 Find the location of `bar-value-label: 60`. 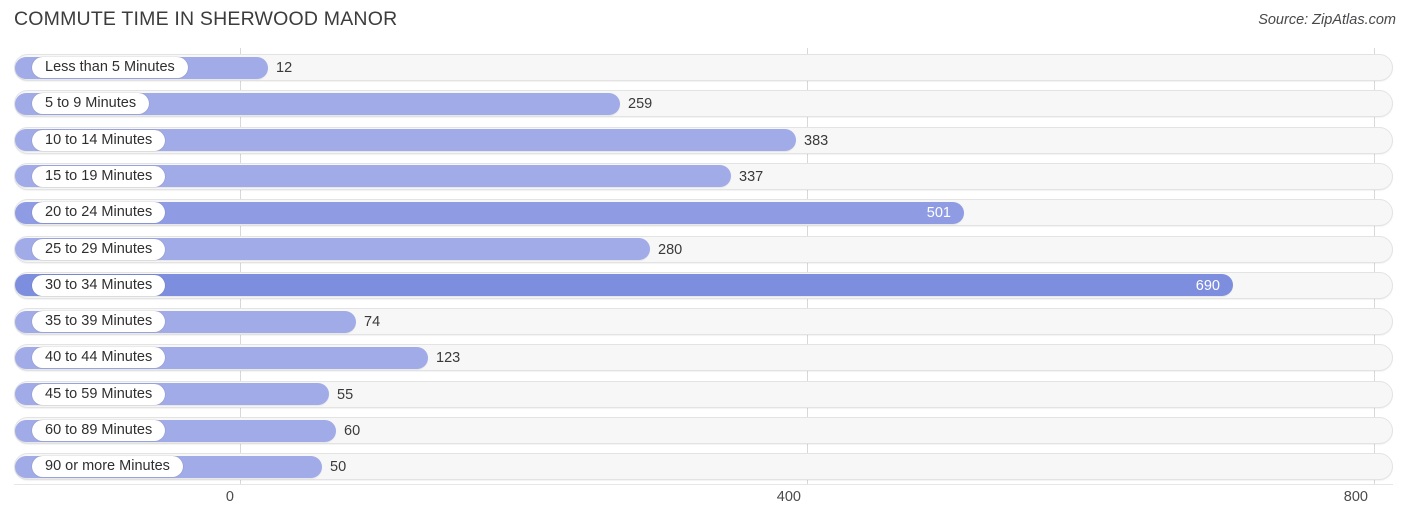

bar-value-label: 60 is located at coordinates (352, 431).